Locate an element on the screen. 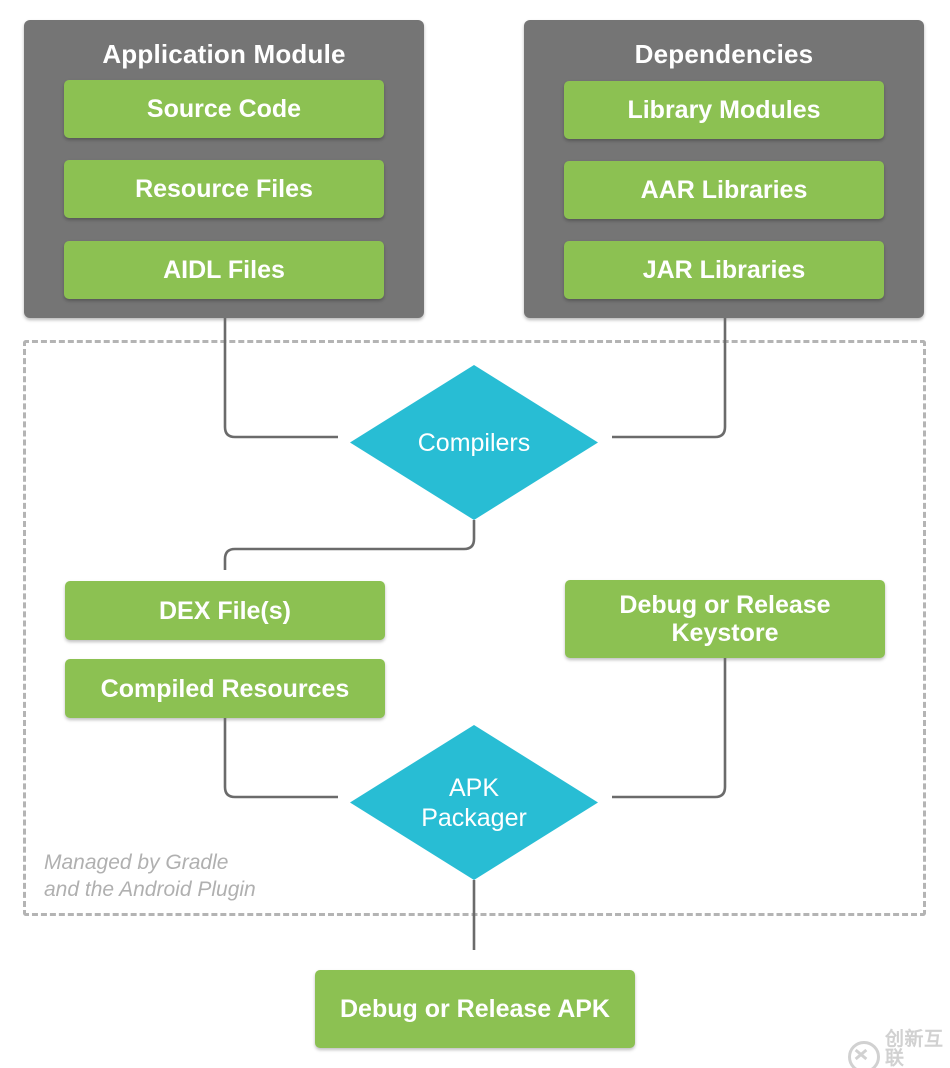 The width and height of the screenshot is (950, 1068). chip-aidl-files: AIDL Files is located at coordinates (224, 270).